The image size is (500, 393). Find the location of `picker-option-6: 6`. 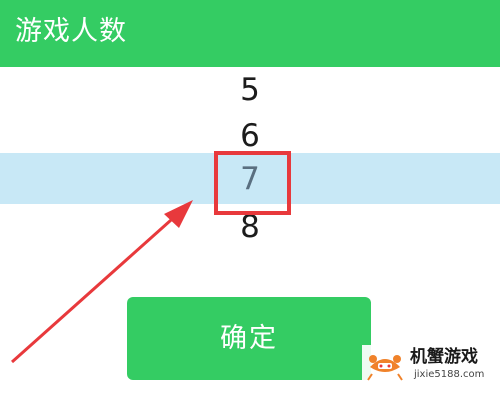

picker-option-6: 6 is located at coordinates (250, 136).